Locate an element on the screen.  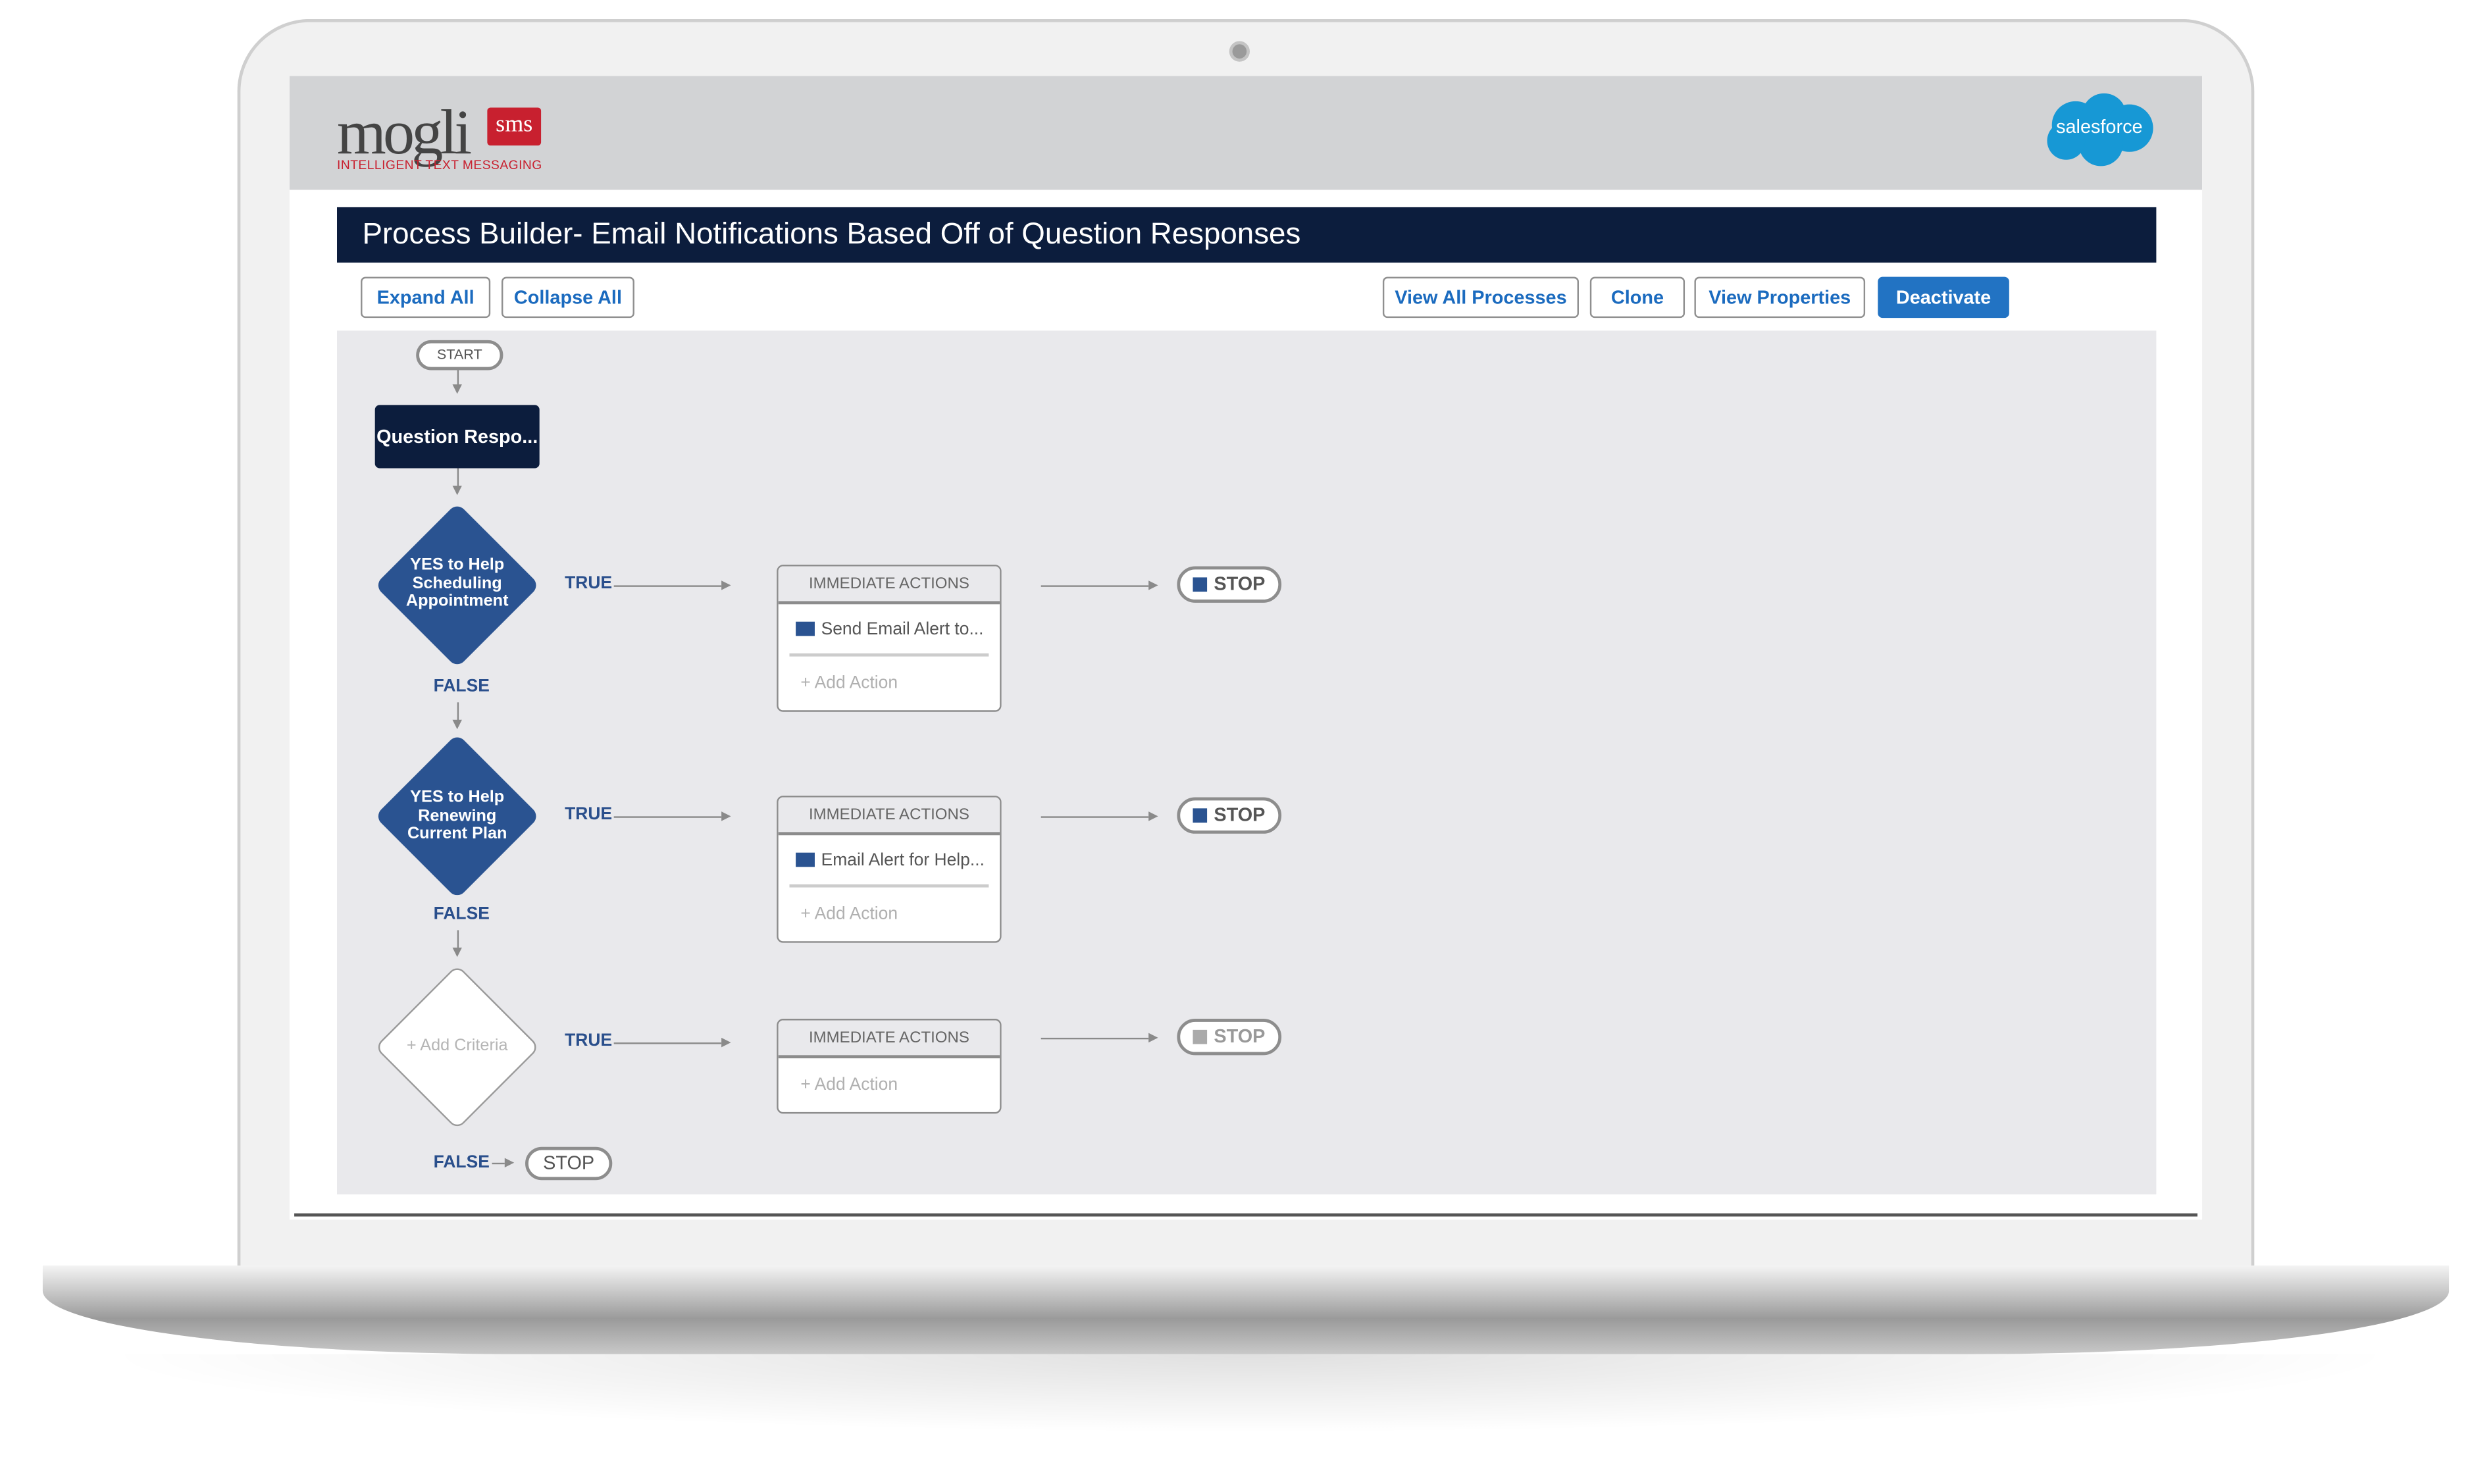
camera-icon is located at coordinates (1239, 51).